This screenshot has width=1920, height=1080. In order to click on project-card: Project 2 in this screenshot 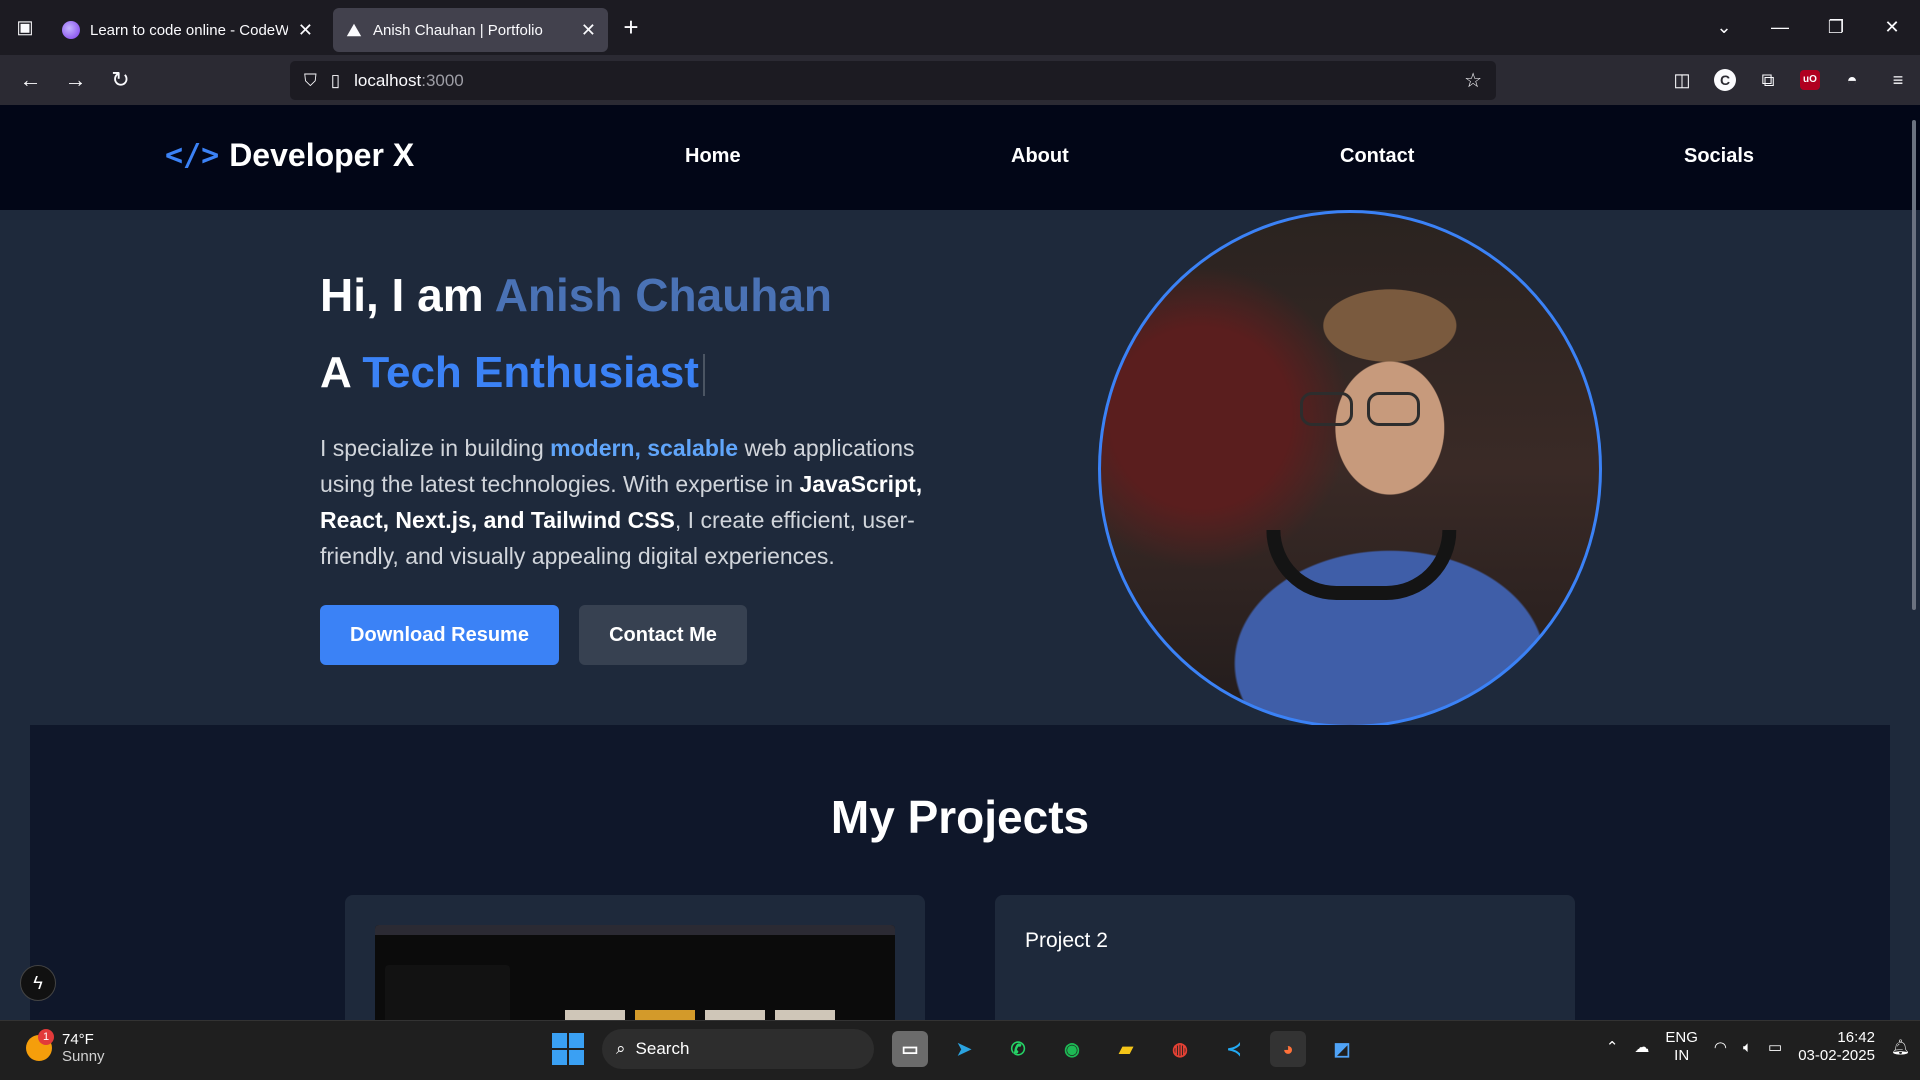, I will do `click(1285, 957)`.